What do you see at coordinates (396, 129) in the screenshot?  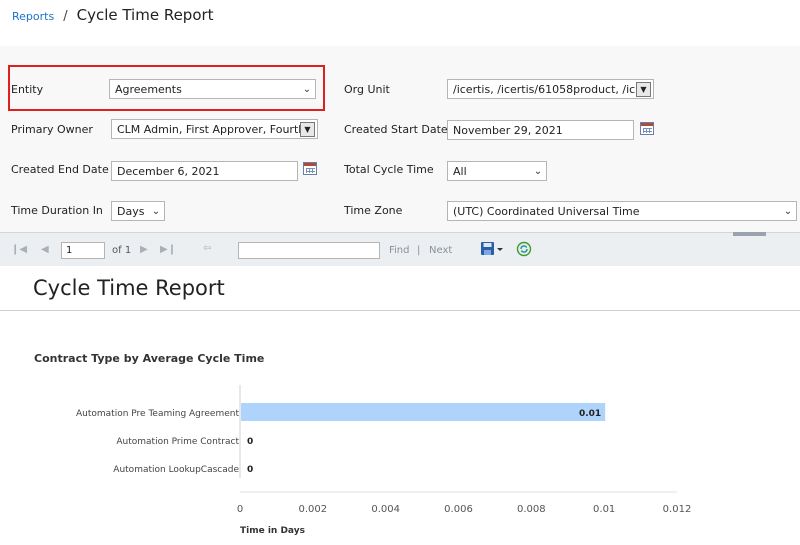 I see `created-start-date-label: Created Start Date` at bounding box center [396, 129].